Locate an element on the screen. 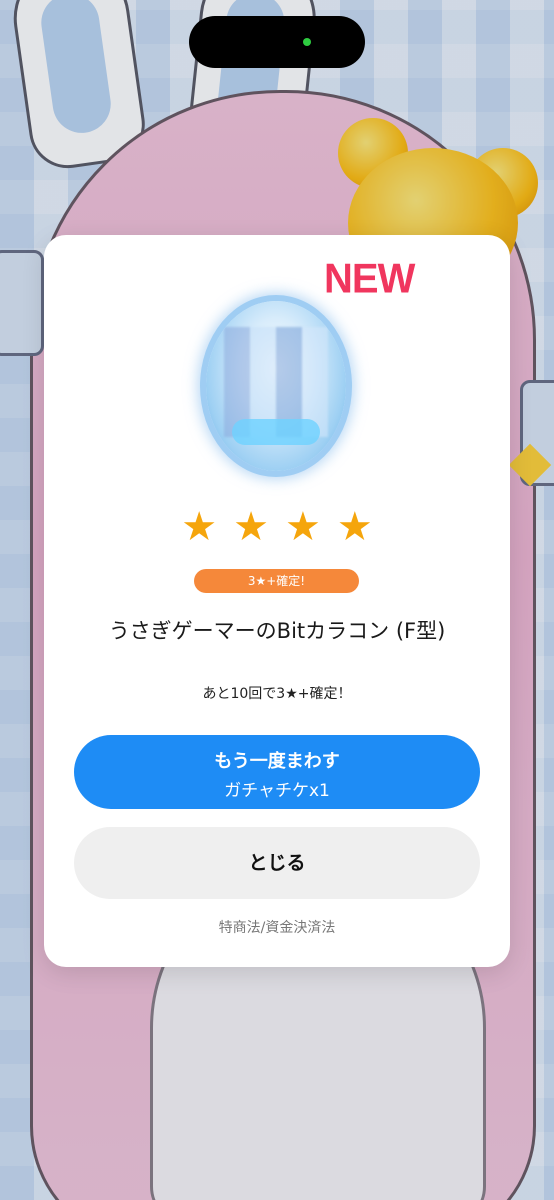  dynamic-island is located at coordinates (277, 42).